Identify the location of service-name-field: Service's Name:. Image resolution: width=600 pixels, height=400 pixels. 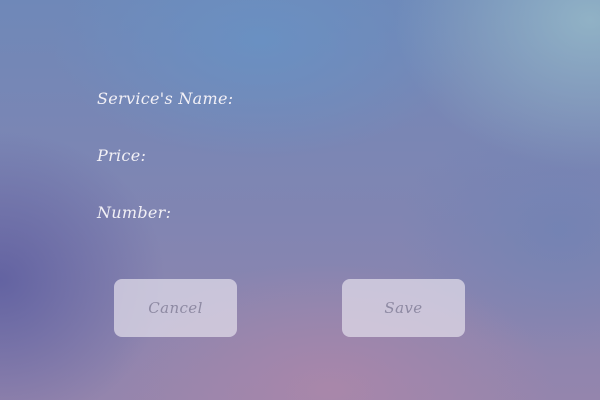
(165, 98).